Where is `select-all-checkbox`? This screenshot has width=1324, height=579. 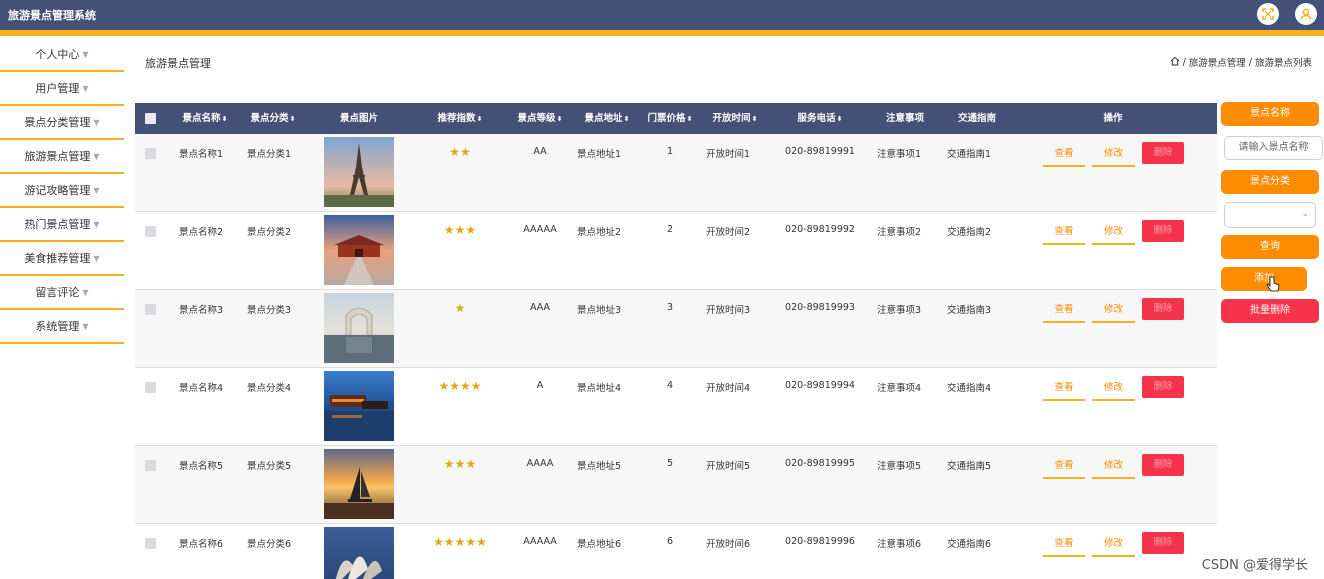
select-all-checkbox is located at coordinates (150, 118).